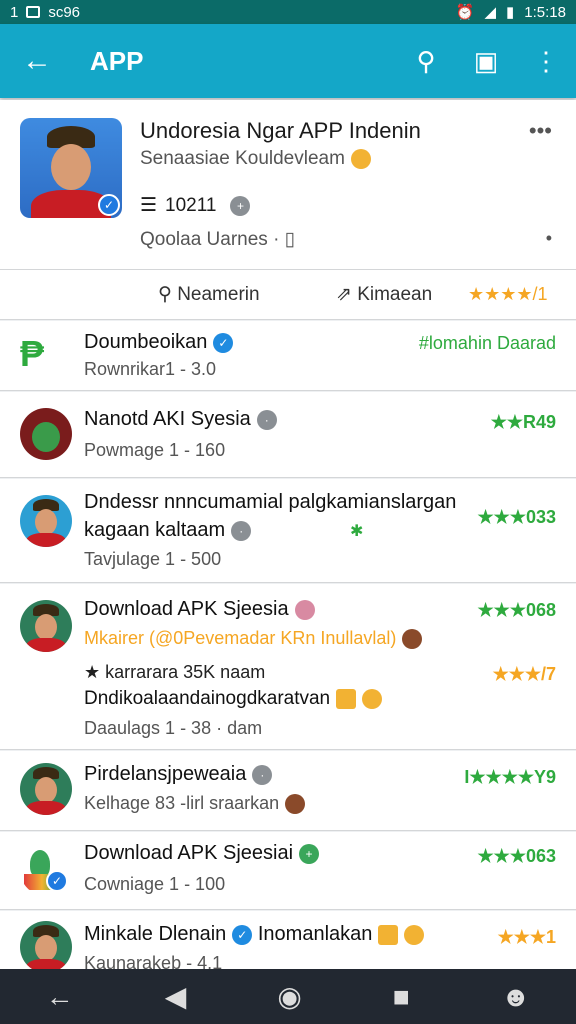 Image resolution: width=576 pixels, height=1024 pixels. Describe the element at coordinates (516, 610) in the screenshot. I see `item-right: ★★★068` at that location.